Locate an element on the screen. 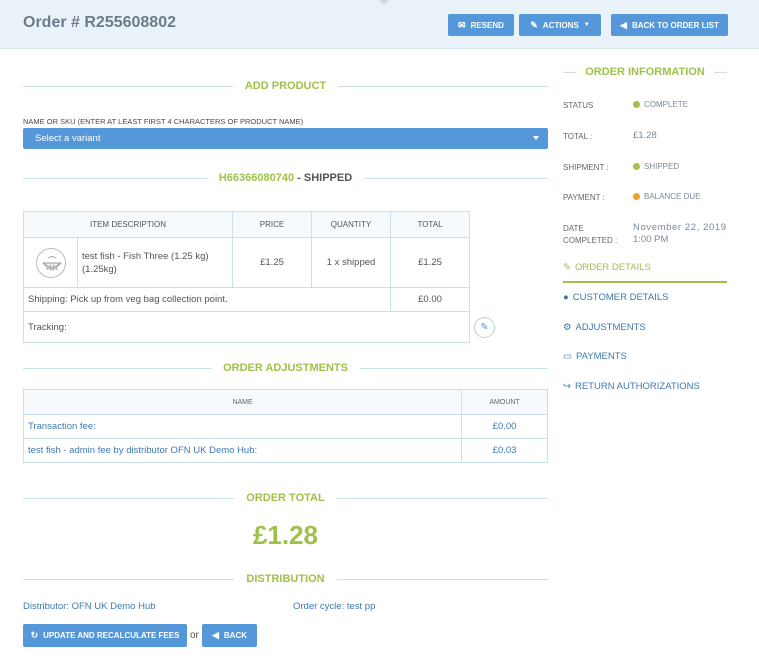 This screenshot has width=759, height=657. total-value: £1.28 is located at coordinates (645, 135).